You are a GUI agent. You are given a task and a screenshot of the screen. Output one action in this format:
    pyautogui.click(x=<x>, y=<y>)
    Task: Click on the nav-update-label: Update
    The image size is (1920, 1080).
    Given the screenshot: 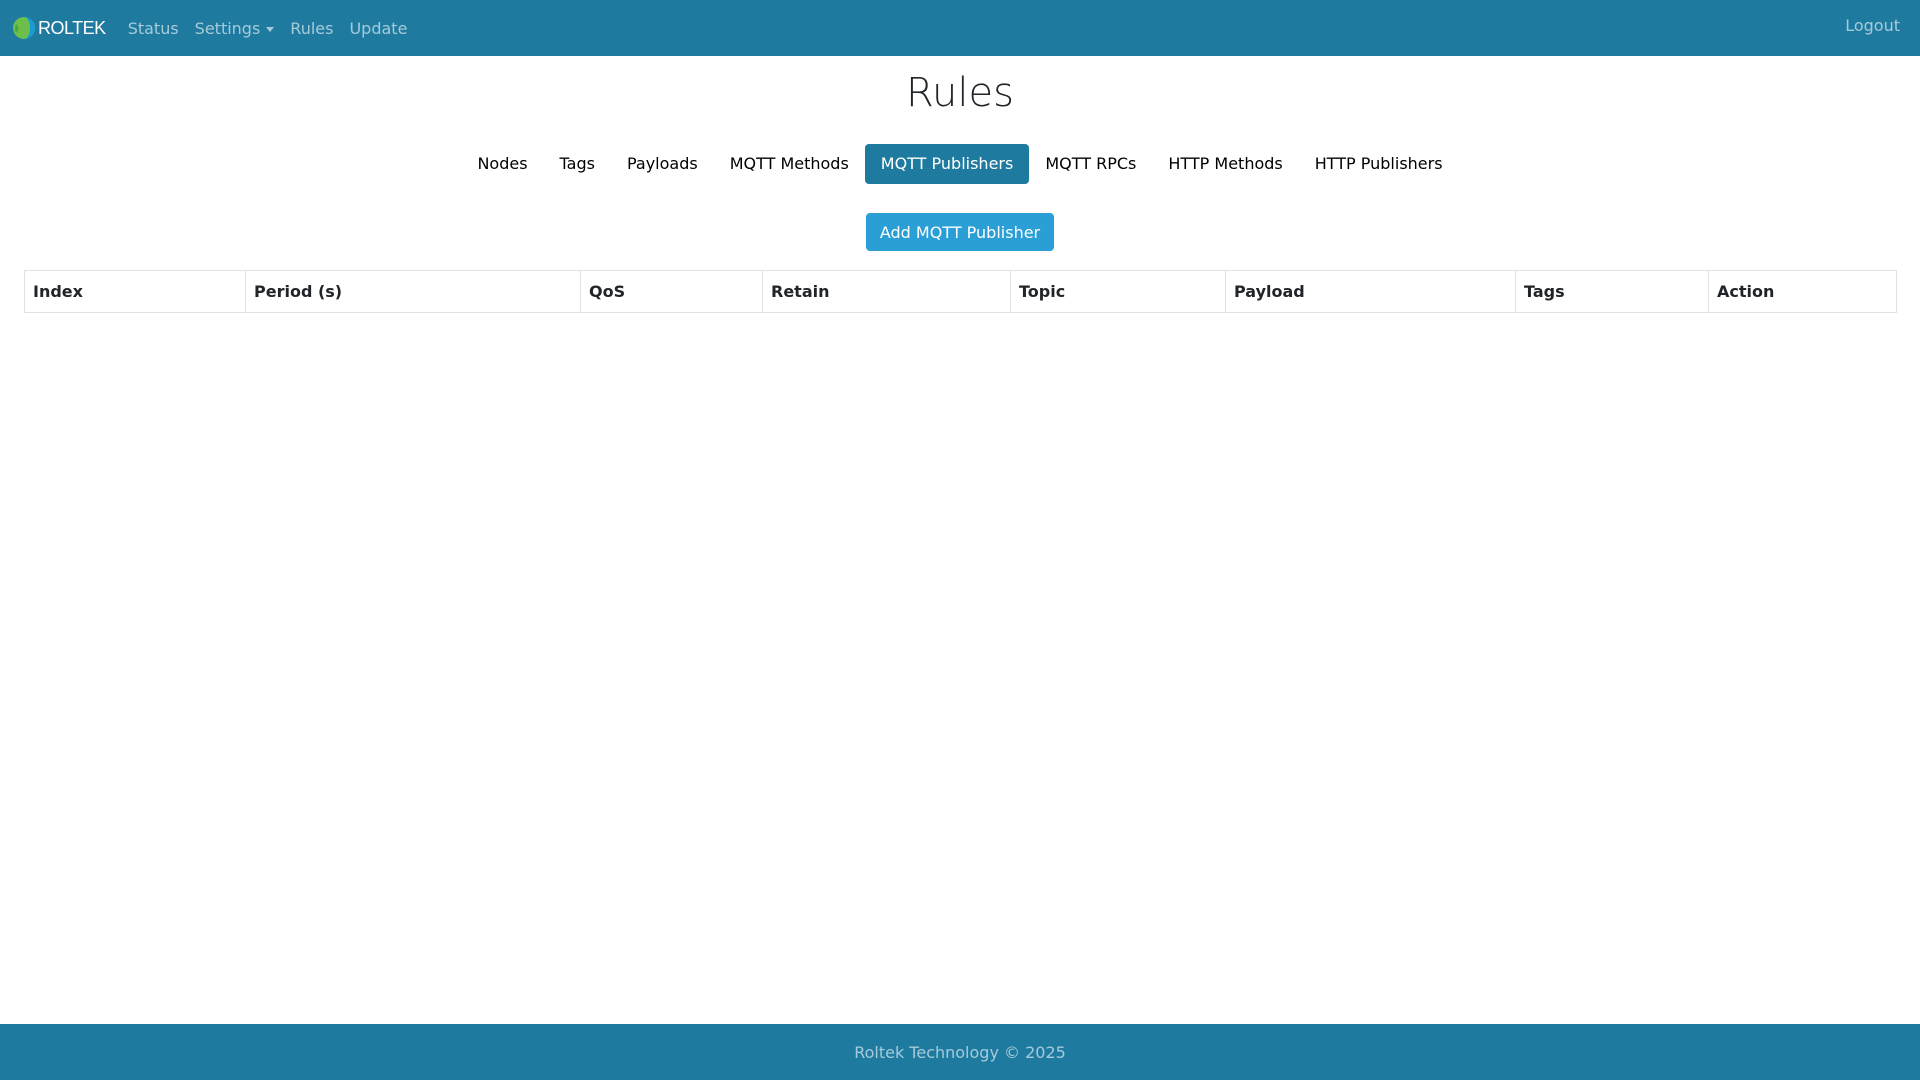 What is the action you would take?
    pyautogui.click(x=378, y=28)
    